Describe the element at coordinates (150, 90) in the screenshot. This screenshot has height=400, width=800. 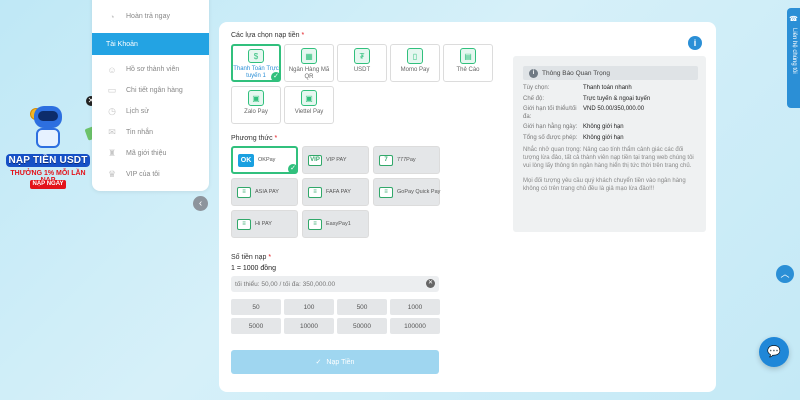
I see `sidebar-item-bank: ▭ Chi tiết ngân hàng` at that location.